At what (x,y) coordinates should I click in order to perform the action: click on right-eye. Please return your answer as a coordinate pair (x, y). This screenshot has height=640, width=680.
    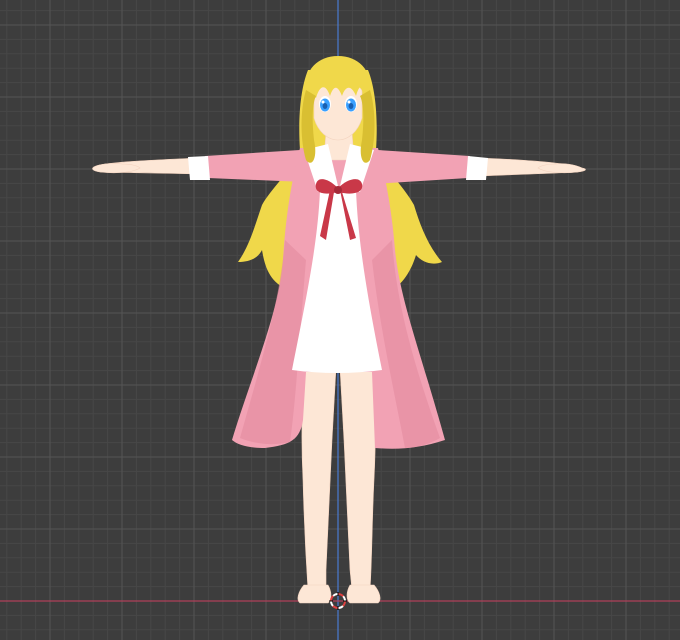
    Looking at the image, I should click on (351, 104).